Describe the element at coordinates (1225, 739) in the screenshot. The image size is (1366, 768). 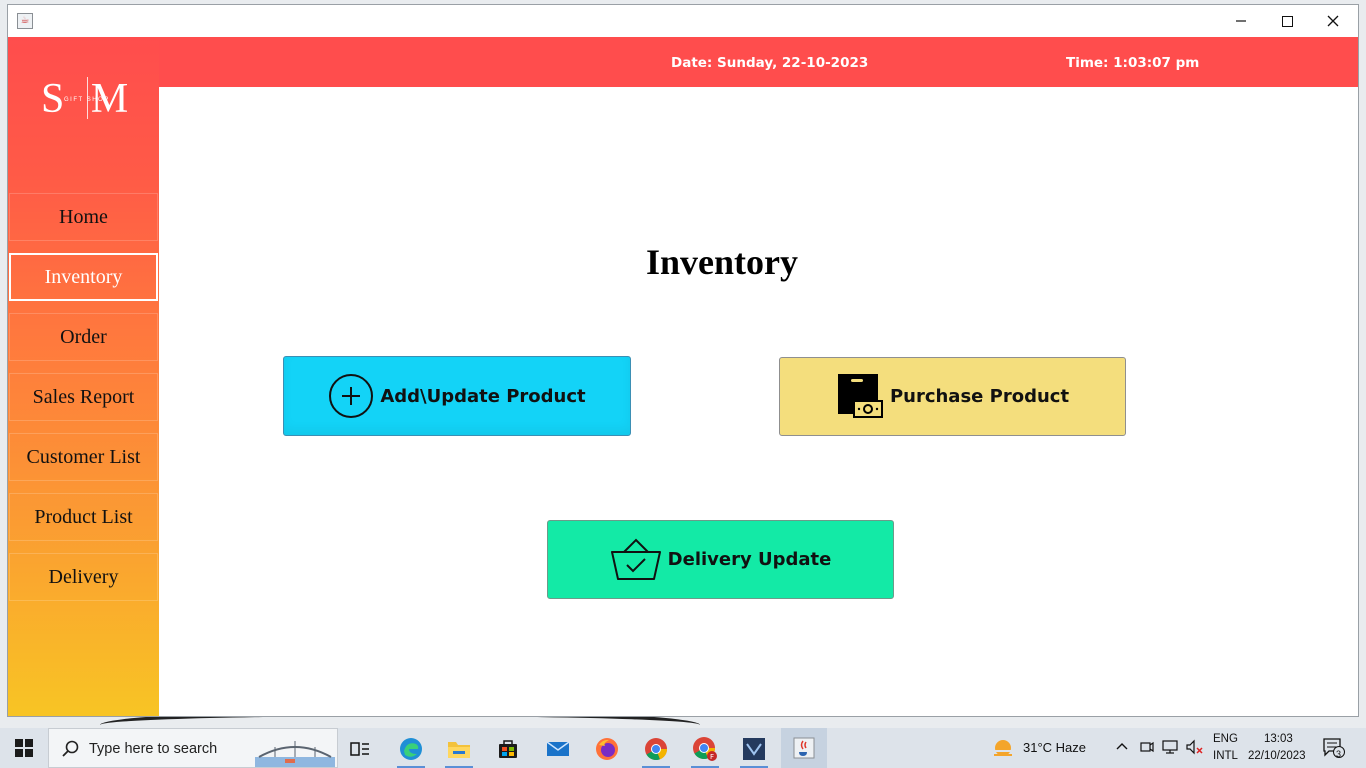
I see `language-indicator-top: ENG` at that location.